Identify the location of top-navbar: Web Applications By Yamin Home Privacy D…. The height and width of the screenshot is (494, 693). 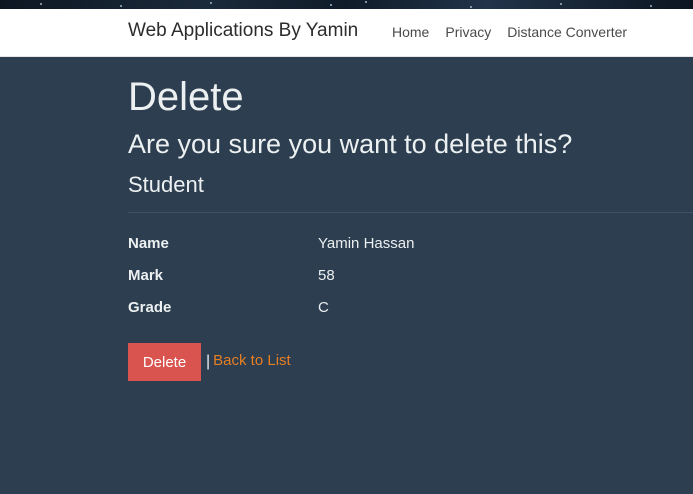
(346, 33).